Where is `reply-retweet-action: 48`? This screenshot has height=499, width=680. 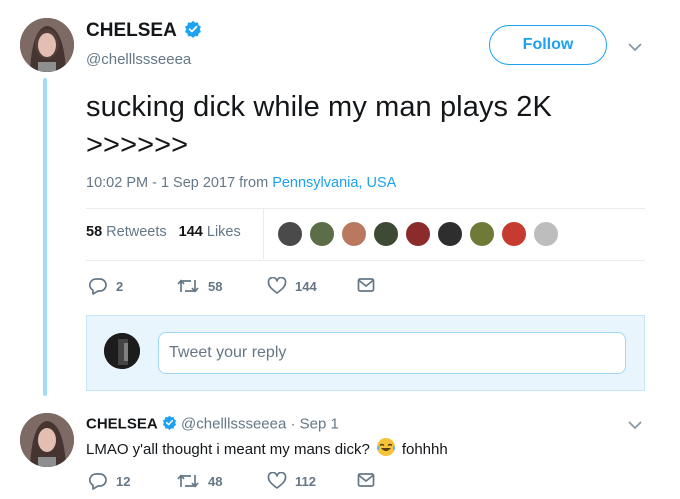
reply-retweet-action: 48 is located at coordinates (199, 481).